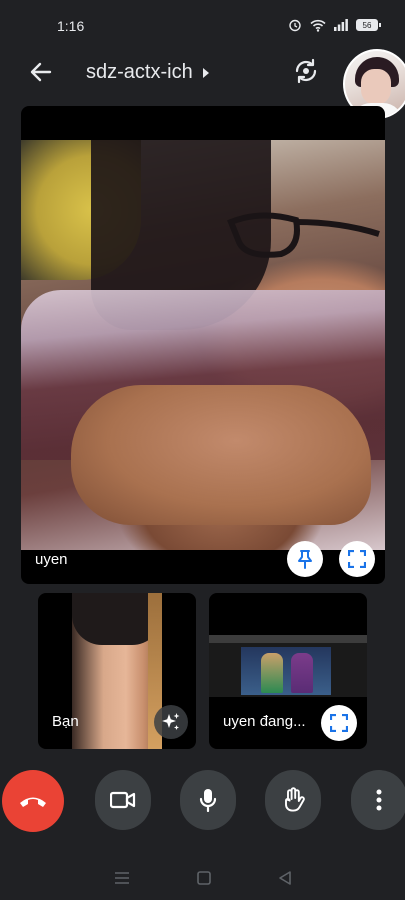  I want to click on wifi-icon, so click(318, 25).